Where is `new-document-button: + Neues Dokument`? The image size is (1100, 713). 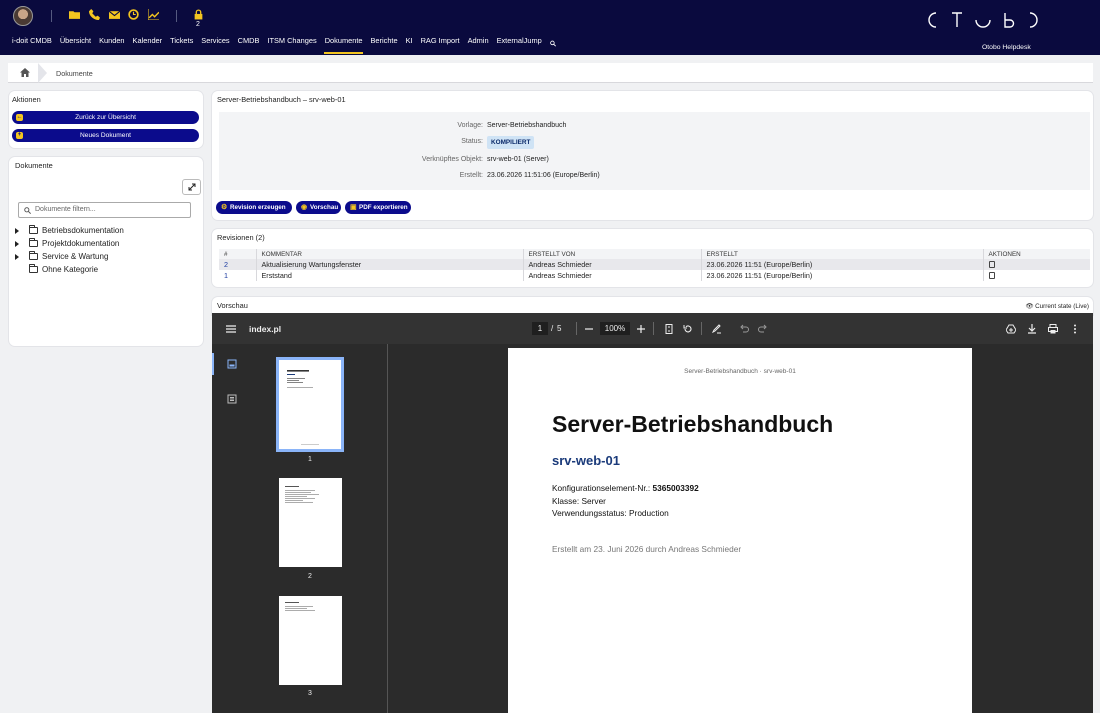 new-document-button: + Neues Dokument is located at coordinates (105, 135).